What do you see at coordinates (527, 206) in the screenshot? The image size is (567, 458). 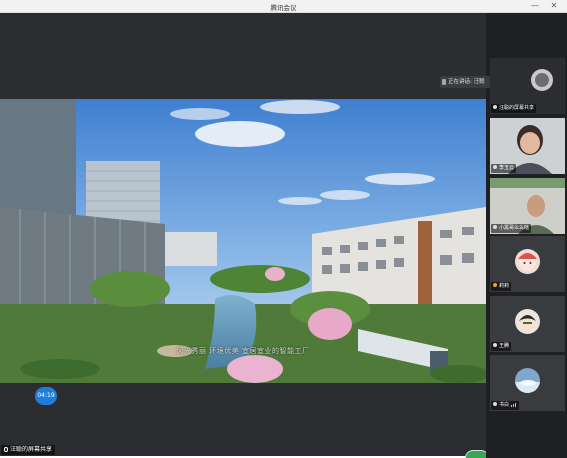 I see `participant-tile: 小黑哥么么哒` at bounding box center [527, 206].